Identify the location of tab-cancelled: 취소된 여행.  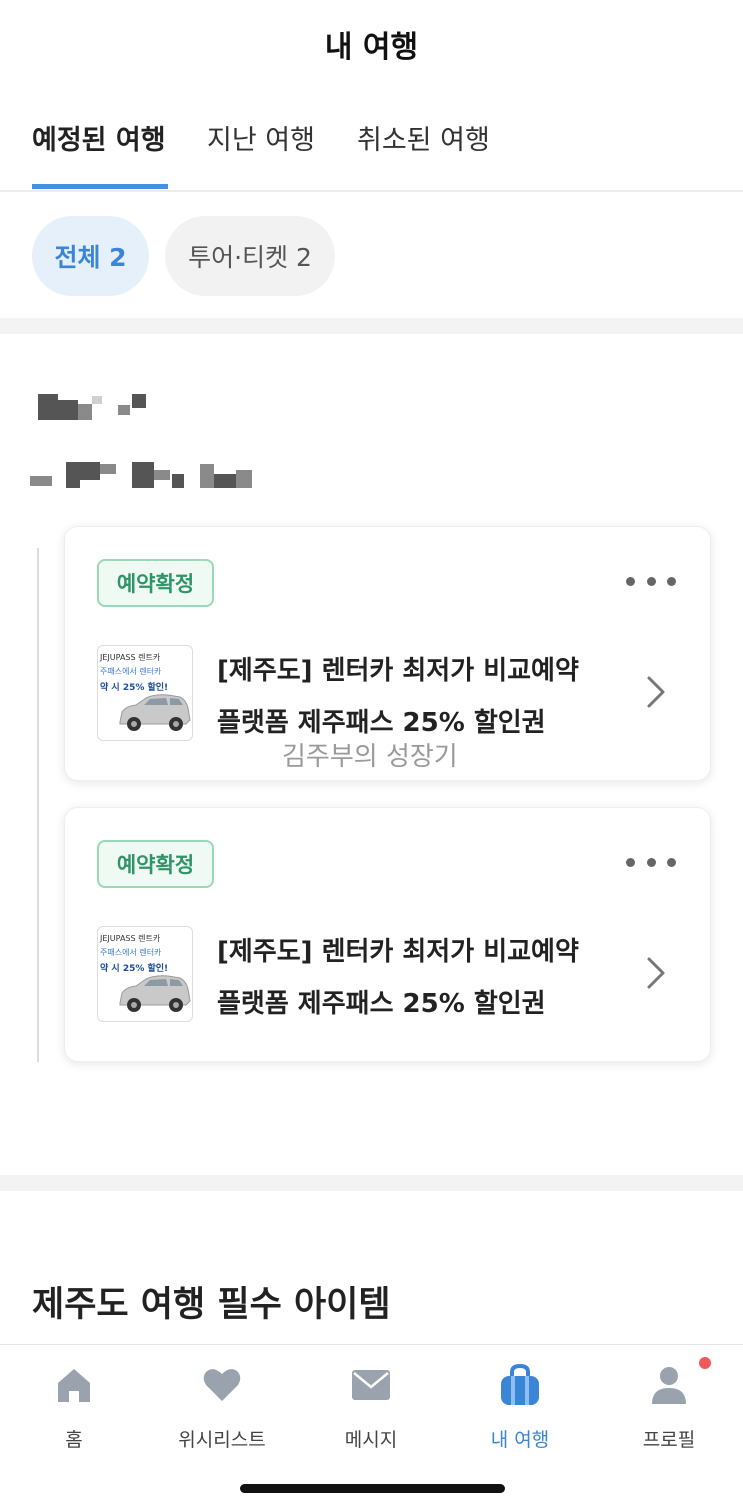
(423, 137).